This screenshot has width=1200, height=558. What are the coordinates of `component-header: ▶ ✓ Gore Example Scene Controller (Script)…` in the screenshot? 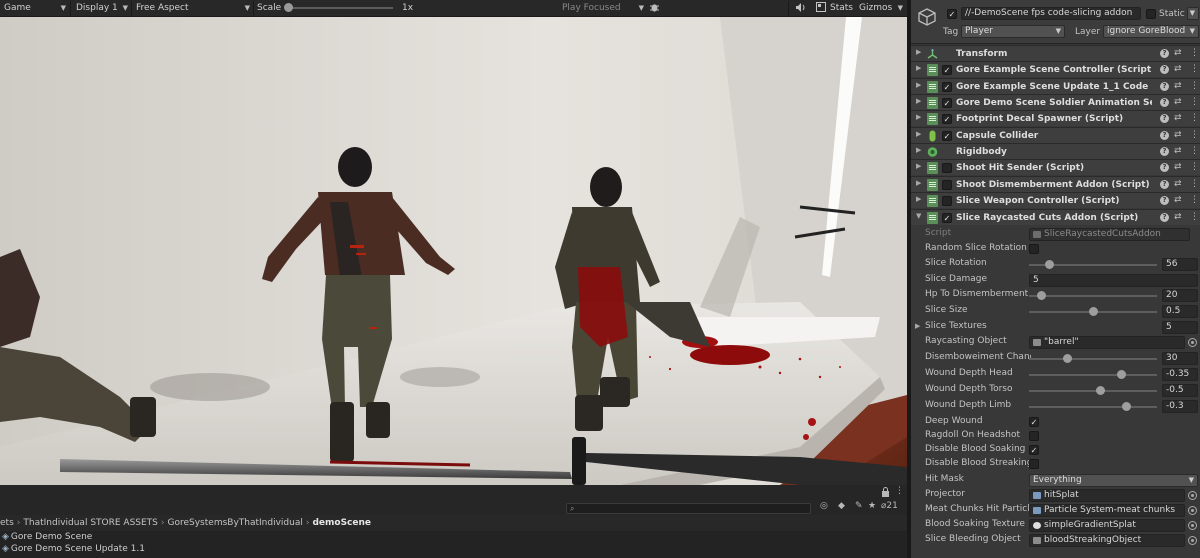 It's located at (1055, 69).